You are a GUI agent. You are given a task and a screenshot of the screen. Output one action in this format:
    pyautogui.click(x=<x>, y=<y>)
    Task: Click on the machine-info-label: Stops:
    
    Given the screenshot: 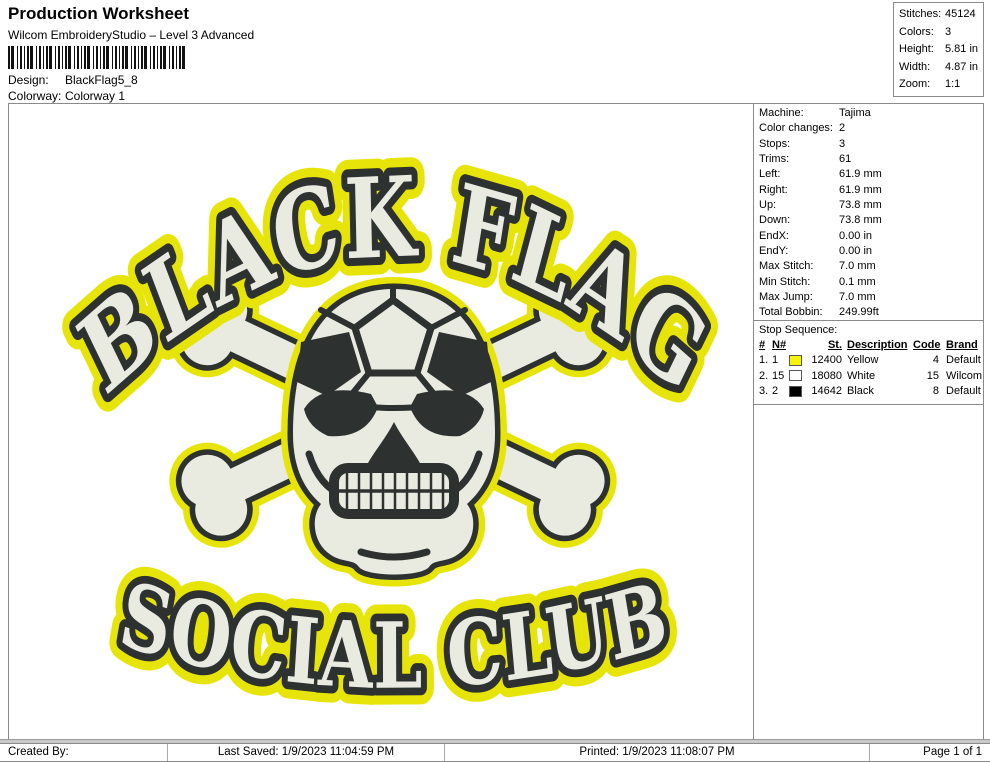 What is the action you would take?
    pyautogui.click(x=775, y=143)
    